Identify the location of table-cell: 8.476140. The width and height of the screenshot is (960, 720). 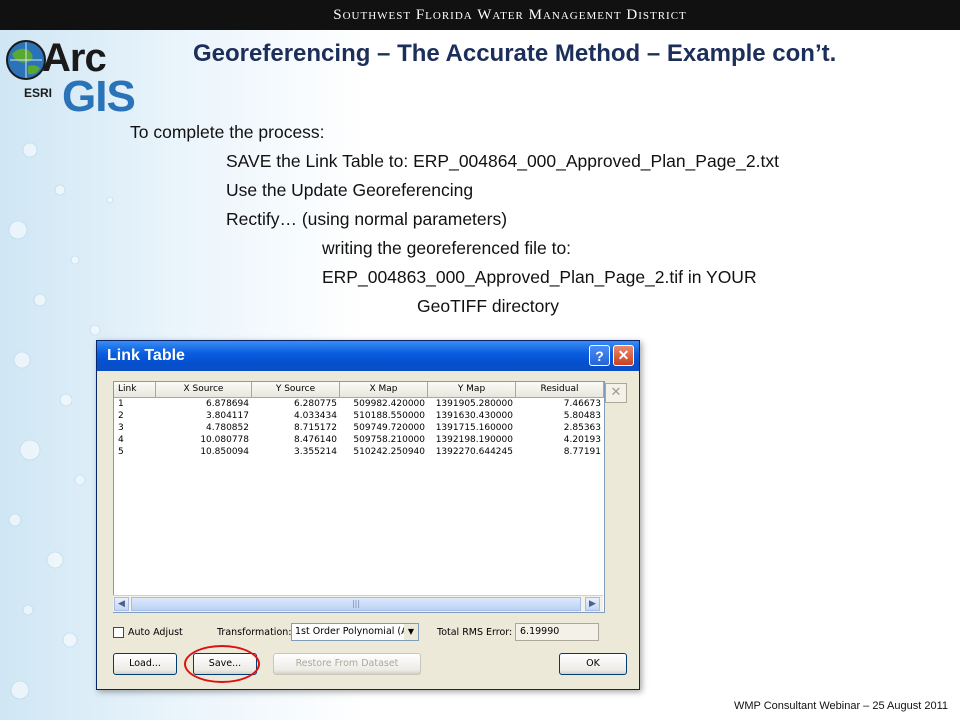
(315, 440).